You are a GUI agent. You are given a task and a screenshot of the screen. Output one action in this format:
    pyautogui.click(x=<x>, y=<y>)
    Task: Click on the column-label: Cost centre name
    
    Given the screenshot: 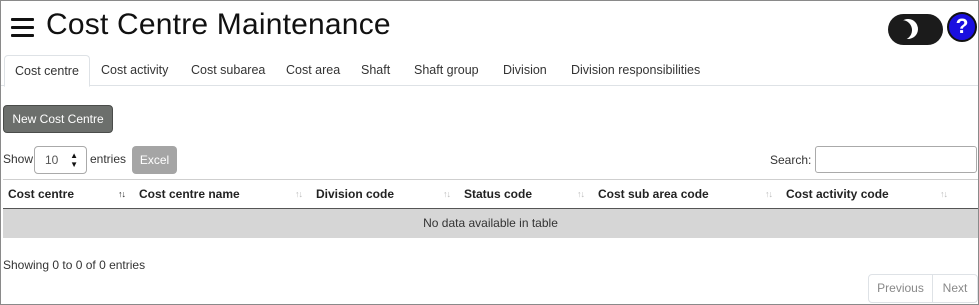 What is the action you would take?
    pyautogui.click(x=189, y=194)
    